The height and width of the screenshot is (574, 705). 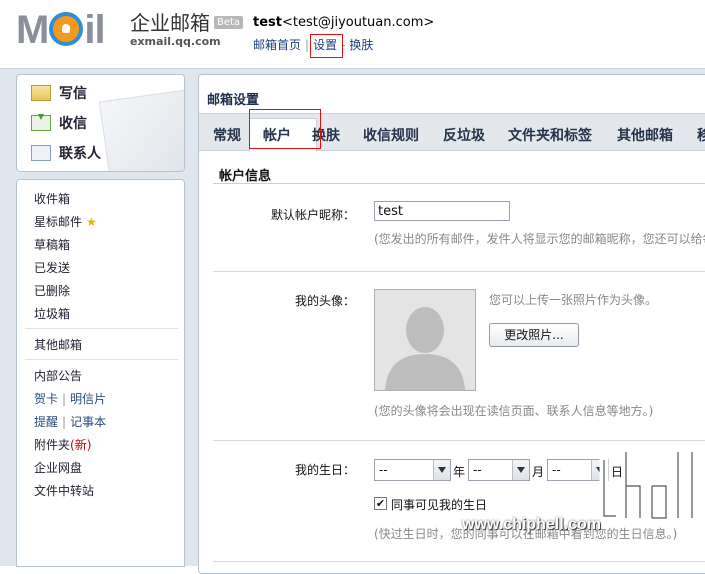 I want to click on nav-reminders-row: 提醒 | 记事本, so click(x=70, y=422).